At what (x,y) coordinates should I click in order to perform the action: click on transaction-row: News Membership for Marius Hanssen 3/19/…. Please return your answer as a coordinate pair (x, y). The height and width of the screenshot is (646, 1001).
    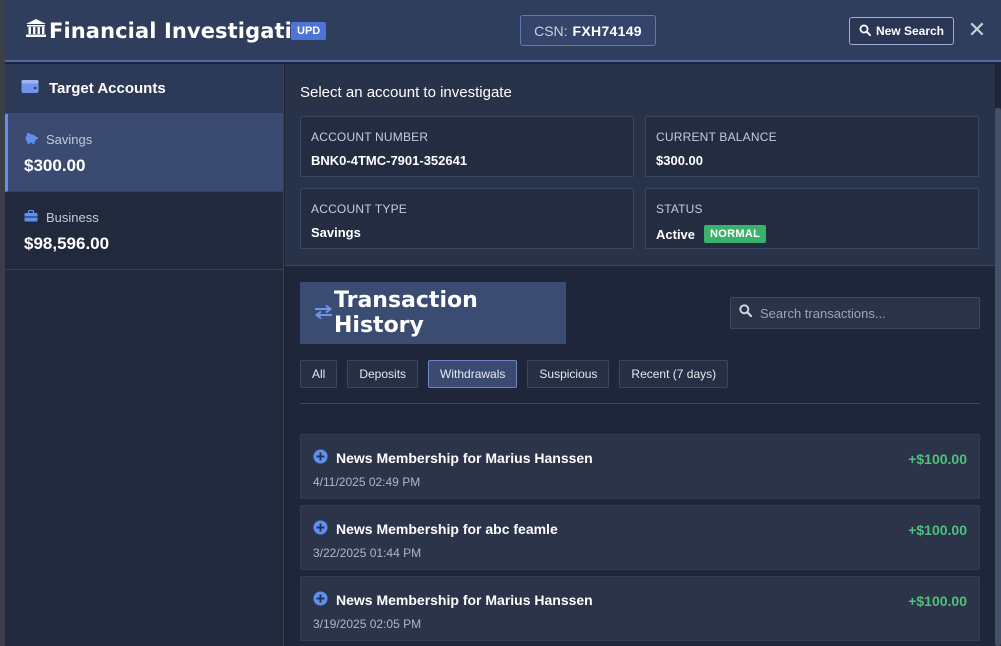
    Looking at the image, I should click on (640, 608).